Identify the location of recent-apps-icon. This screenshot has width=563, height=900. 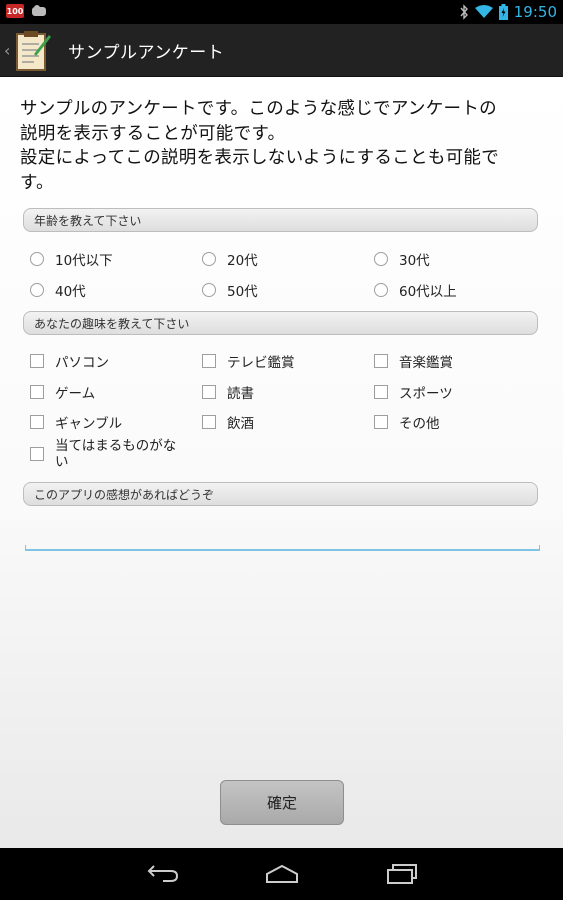
(401, 874).